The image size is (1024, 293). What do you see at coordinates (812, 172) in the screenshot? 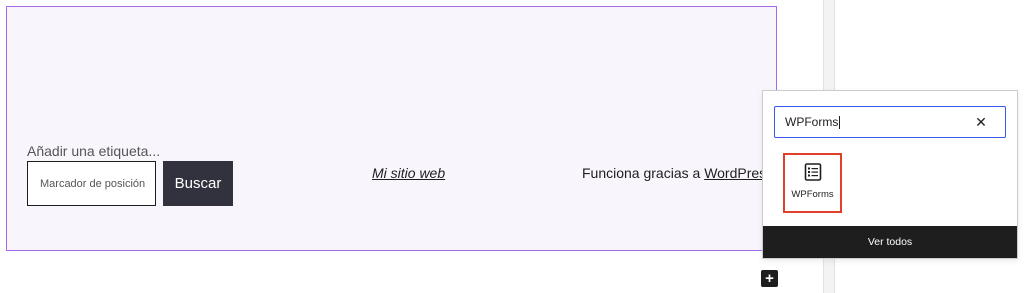
I see `form-icon` at bounding box center [812, 172].